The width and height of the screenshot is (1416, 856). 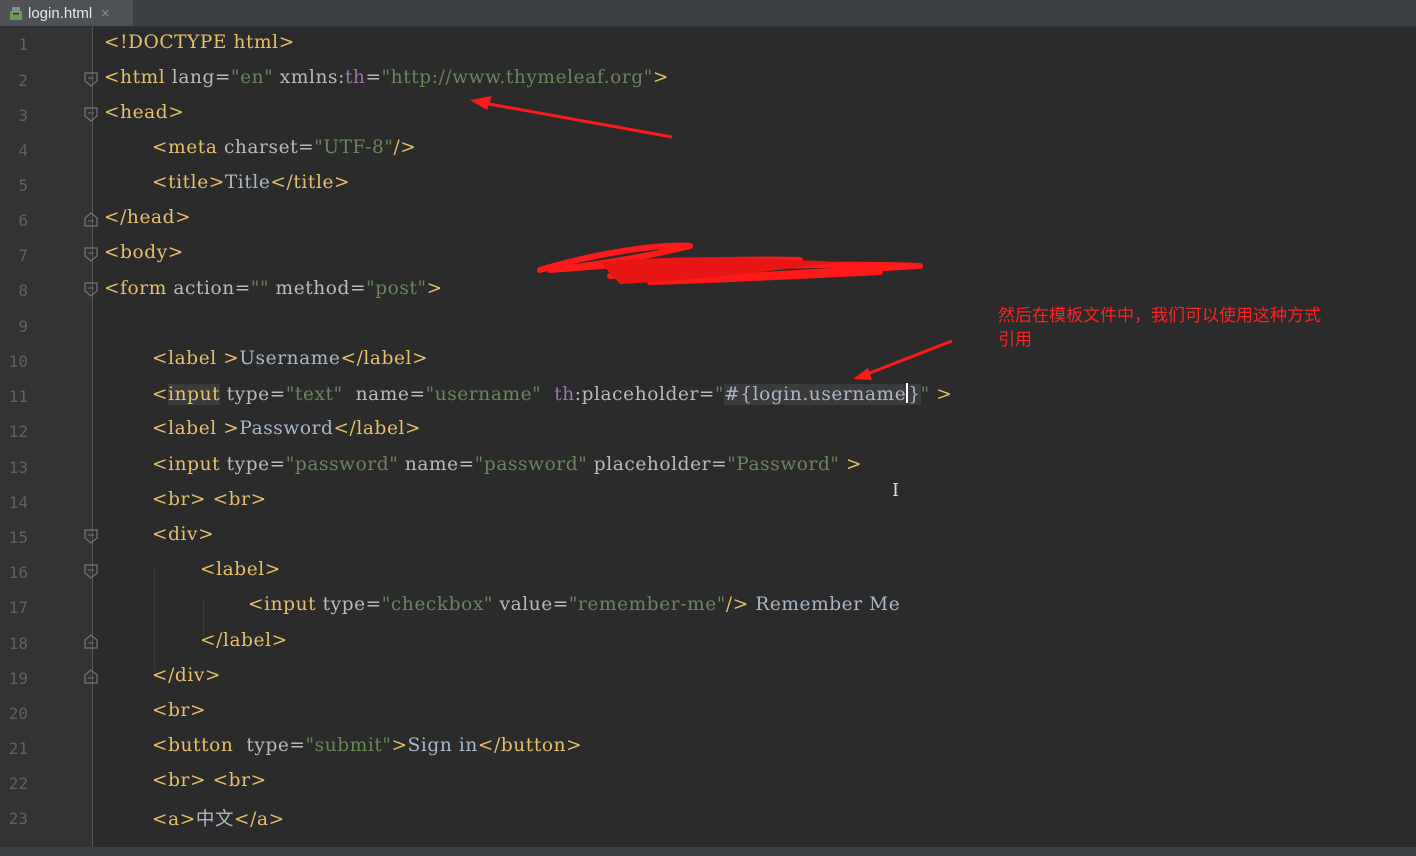 What do you see at coordinates (708, 851) in the screenshot?
I see `status-strip` at bounding box center [708, 851].